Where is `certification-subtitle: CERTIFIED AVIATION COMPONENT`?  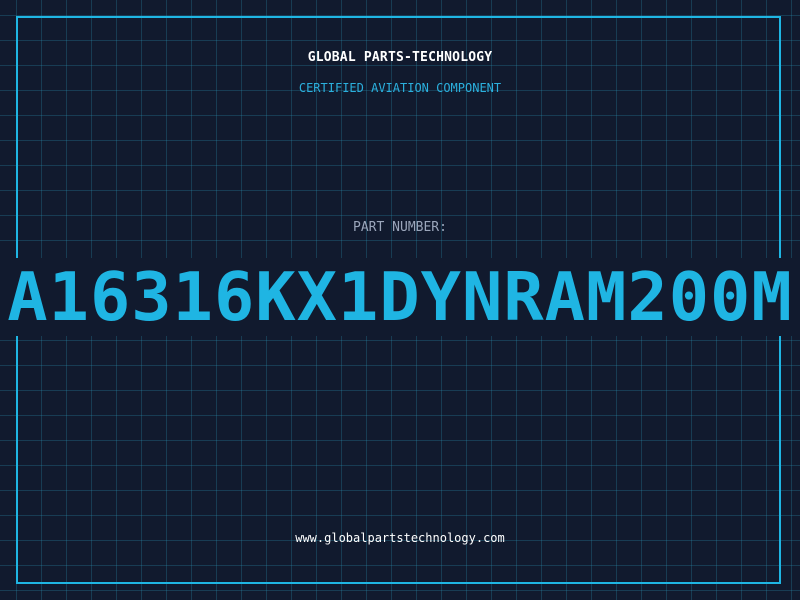 certification-subtitle: CERTIFIED AVIATION COMPONENT is located at coordinates (400, 88).